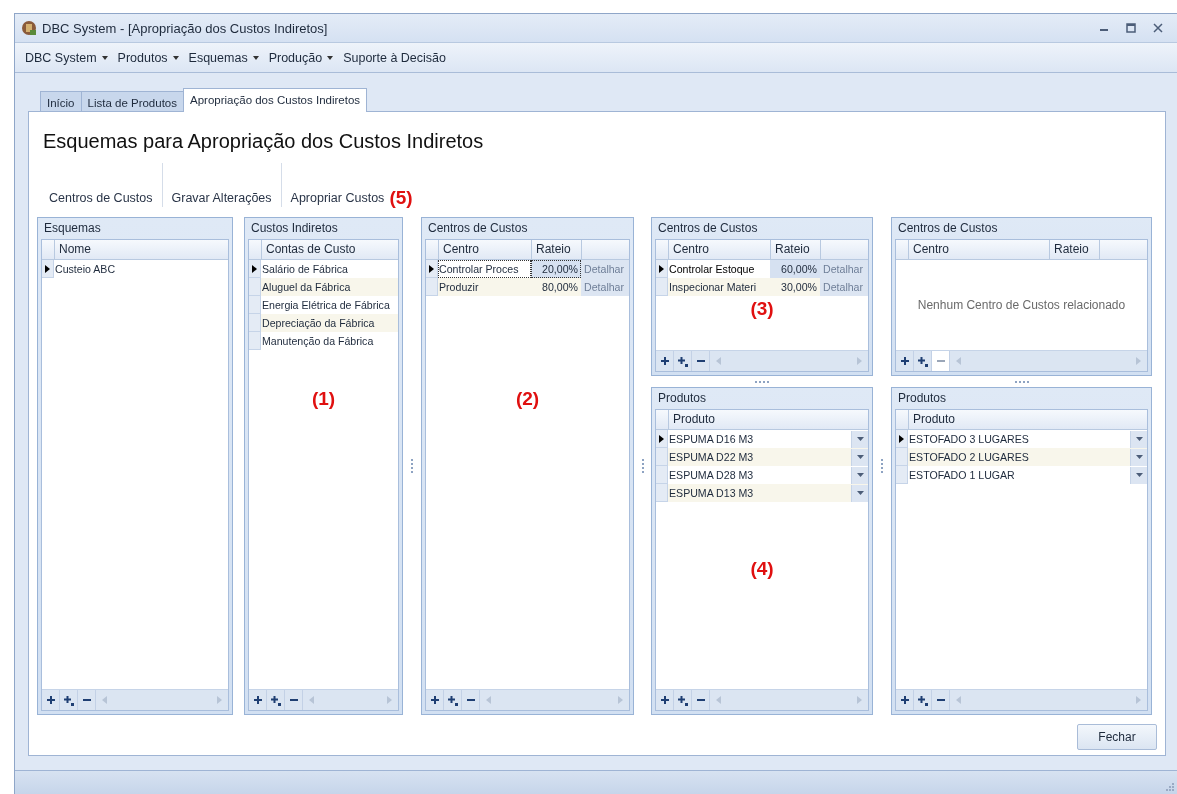 This screenshot has height=794, width=1177. I want to click on empty-message: Nenhum Centro de Custos relacionado, so click(1021, 305).